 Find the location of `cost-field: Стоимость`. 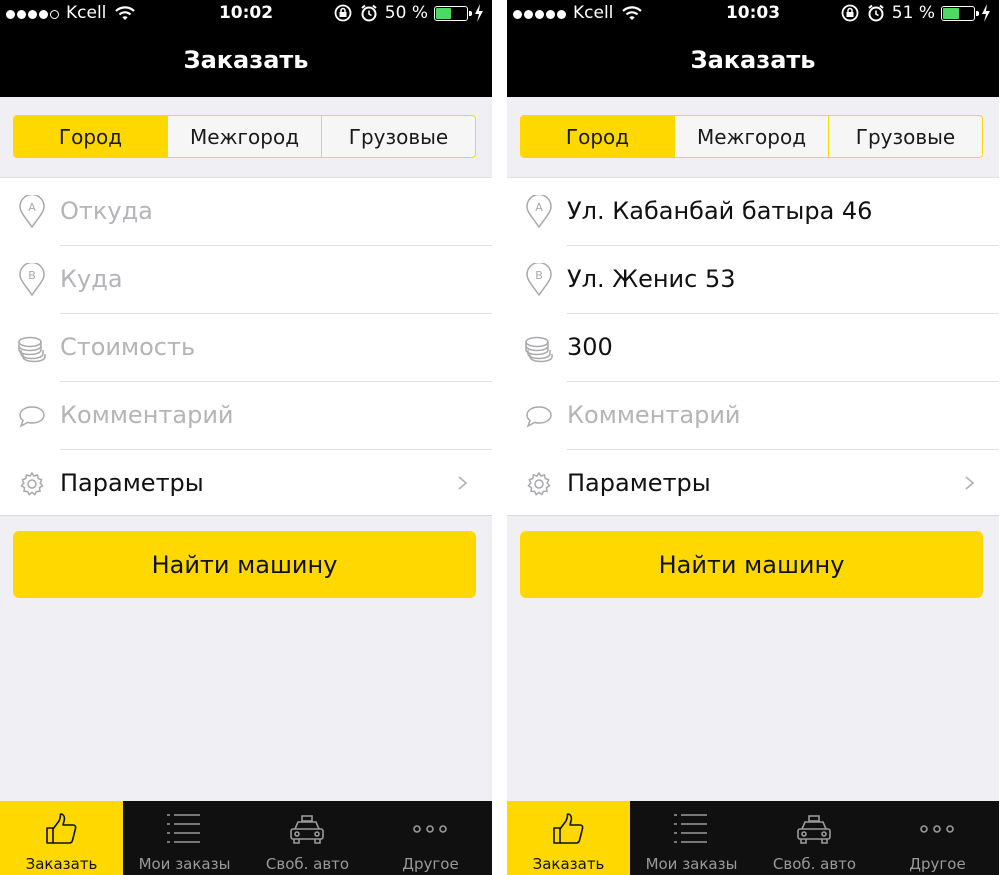

cost-field: Стоимость is located at coordinates (246, 348).